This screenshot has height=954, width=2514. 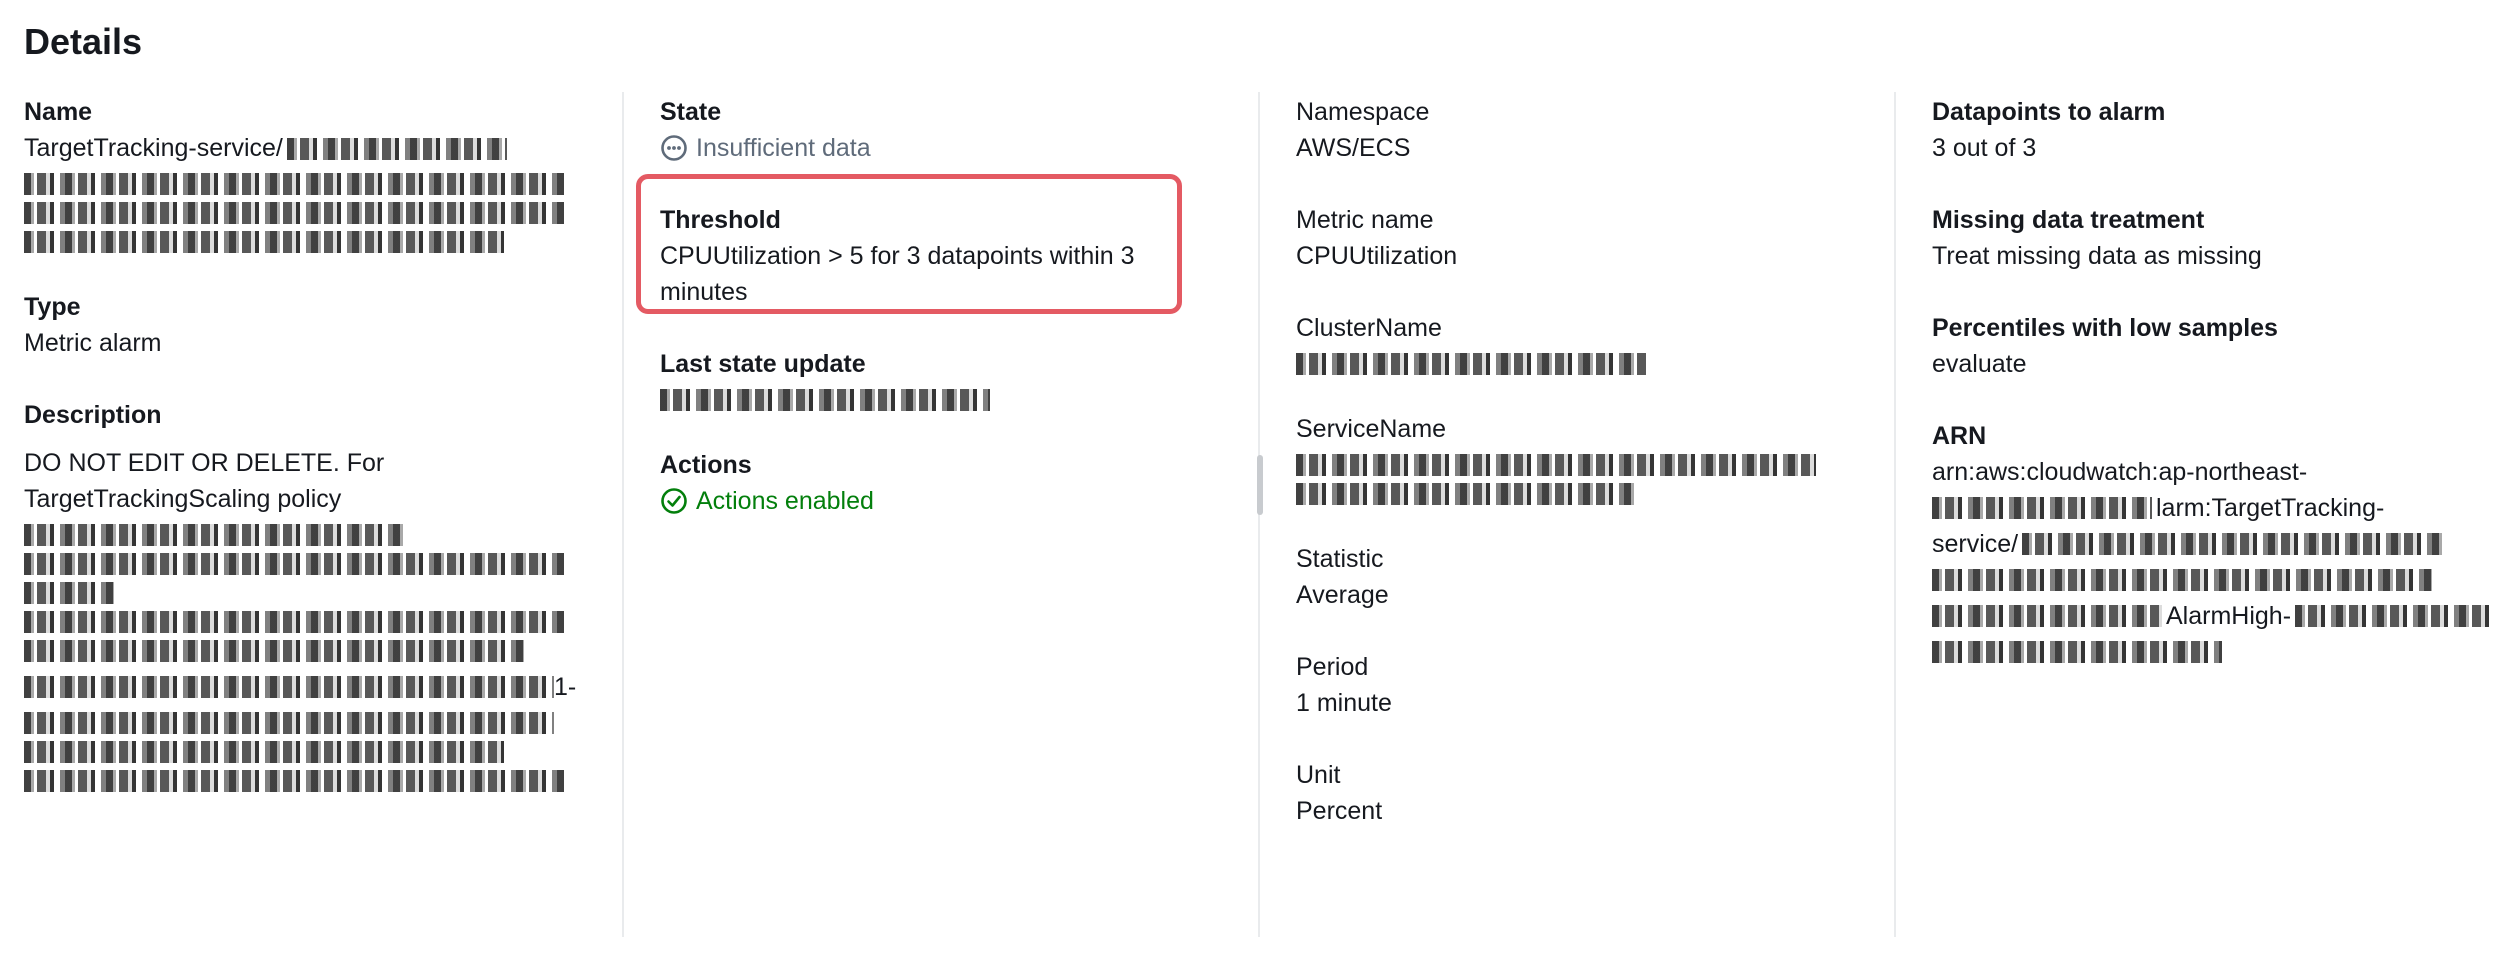 What do you see at coordinates (674, 501) in the screenshot?
I see `check-circle-icon` at bounding box center [674, 501].